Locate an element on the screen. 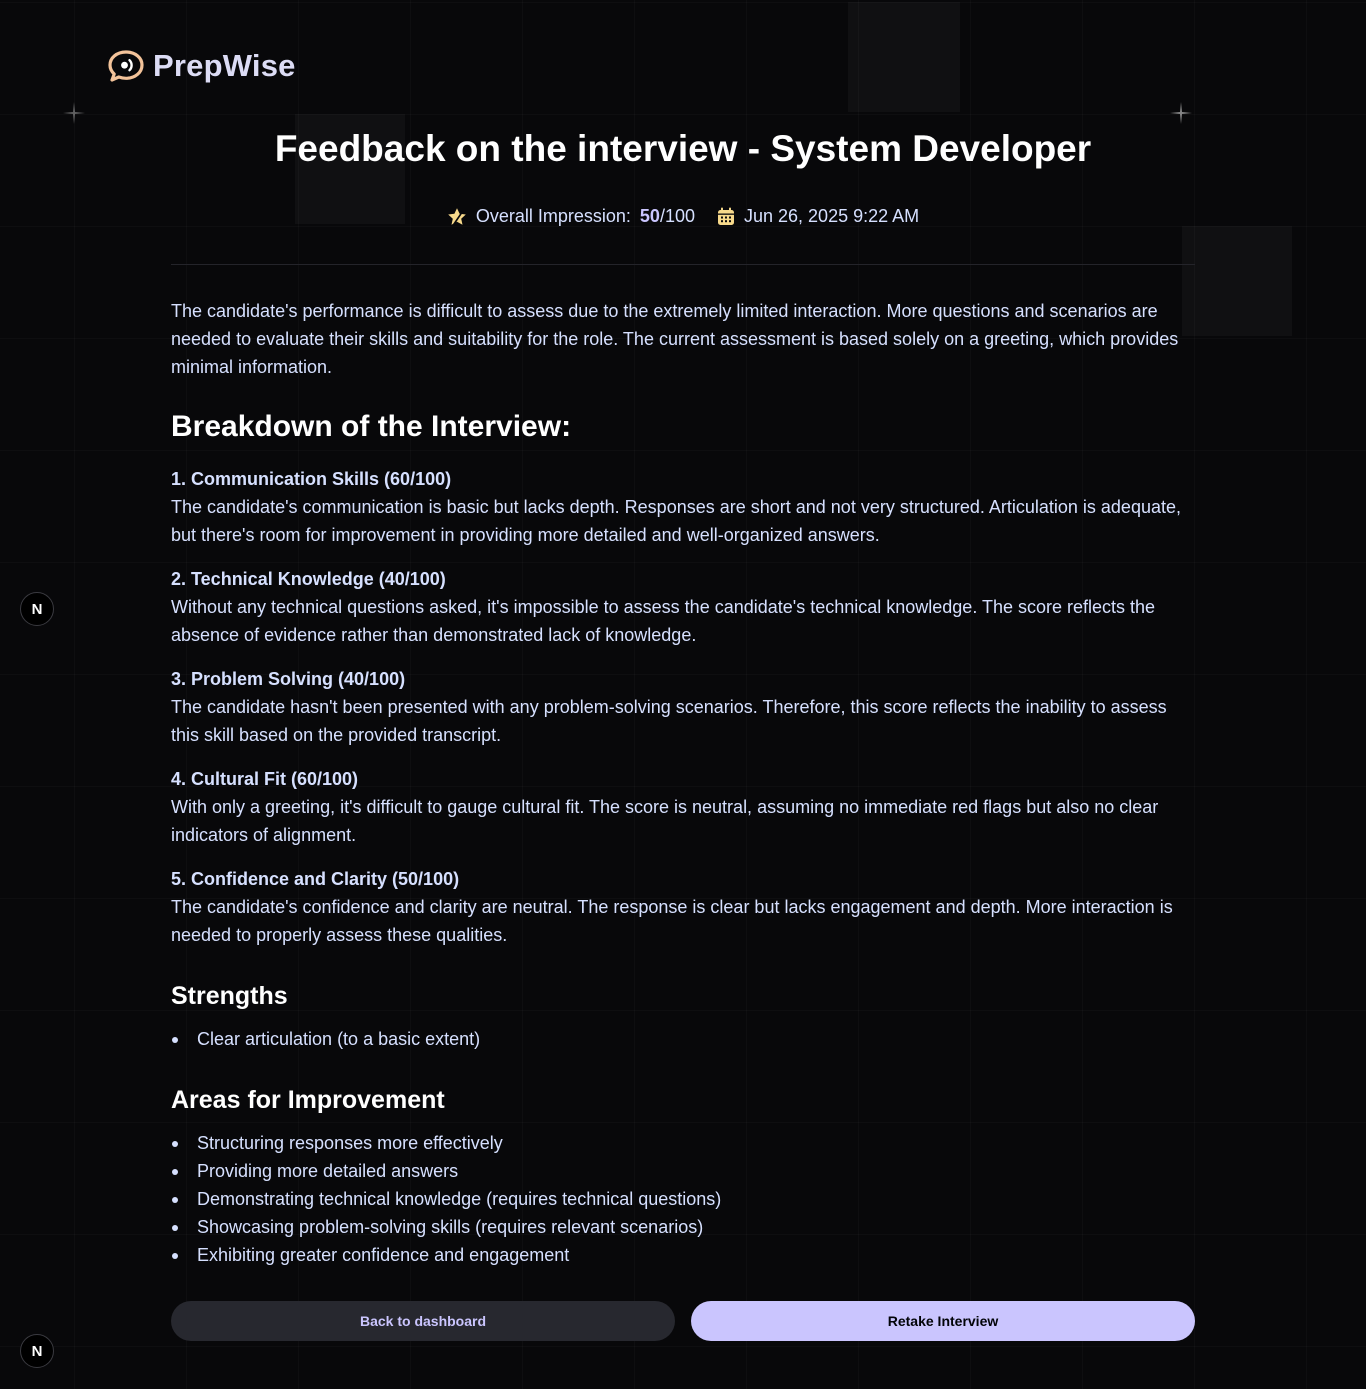  score-value: 50 is located at coordinates (649, 216).